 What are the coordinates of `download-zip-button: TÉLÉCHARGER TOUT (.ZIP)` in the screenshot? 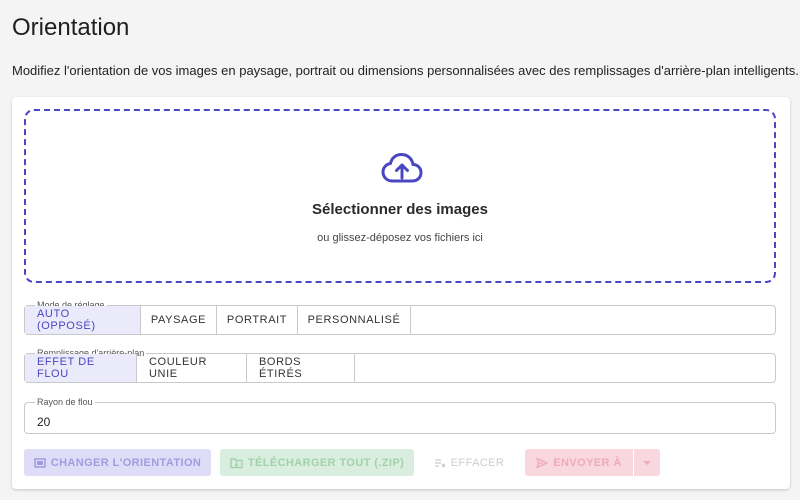 It's located at (317, 462).